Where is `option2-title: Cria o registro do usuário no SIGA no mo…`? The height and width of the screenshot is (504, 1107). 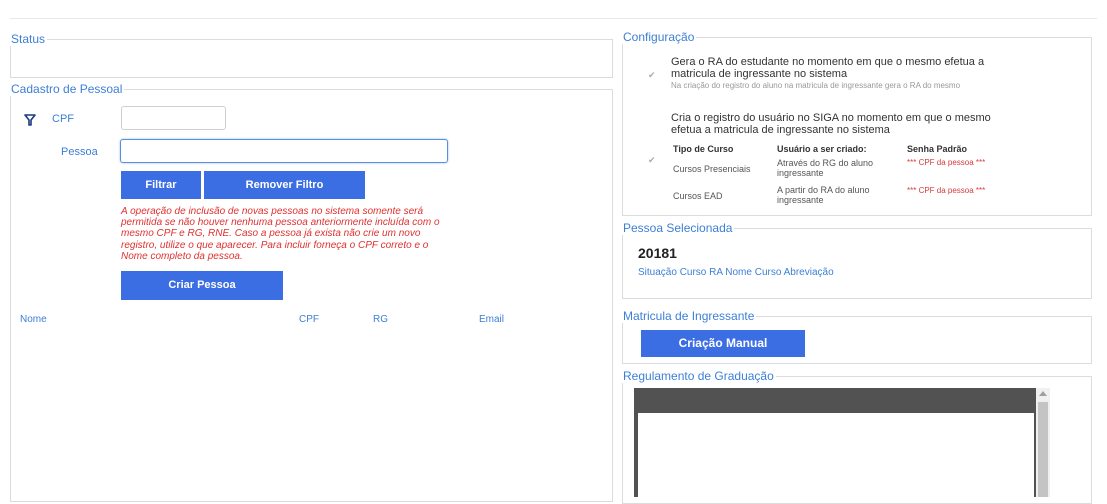 option2-title: Cria o registro do usuário no SIGA no mo… is located at coordinates (831, 124).